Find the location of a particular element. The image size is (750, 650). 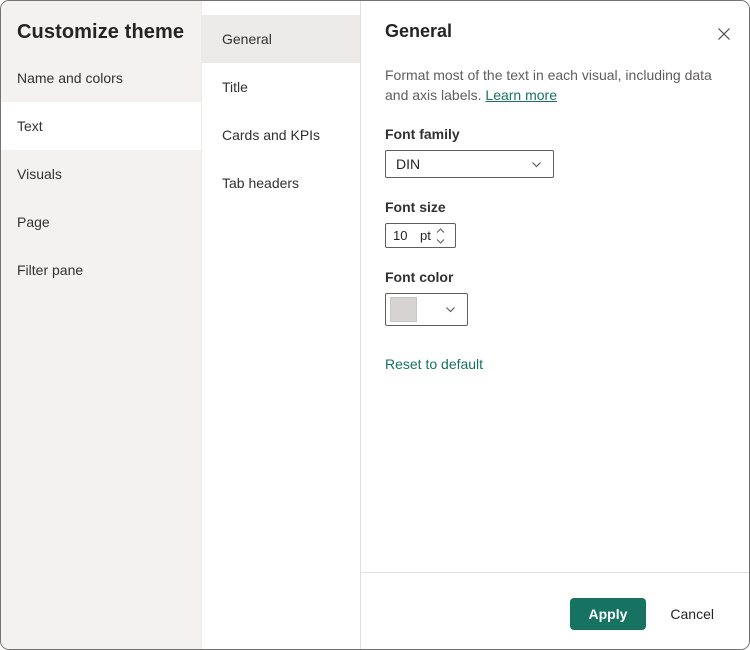

cancel-button: Cancel is located at coordinates (692, 614).